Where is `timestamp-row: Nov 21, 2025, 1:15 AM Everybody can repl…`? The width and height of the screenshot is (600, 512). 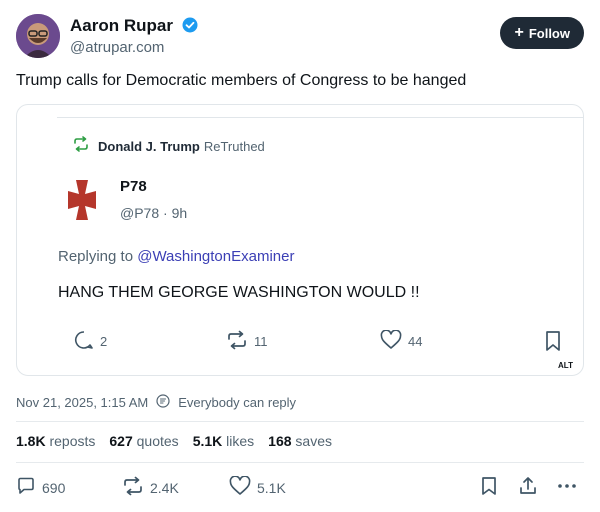 timestamp-row: Nov 21, 2025, 1:15 AM Everybody can repl… is located at coordinates (156, 402).